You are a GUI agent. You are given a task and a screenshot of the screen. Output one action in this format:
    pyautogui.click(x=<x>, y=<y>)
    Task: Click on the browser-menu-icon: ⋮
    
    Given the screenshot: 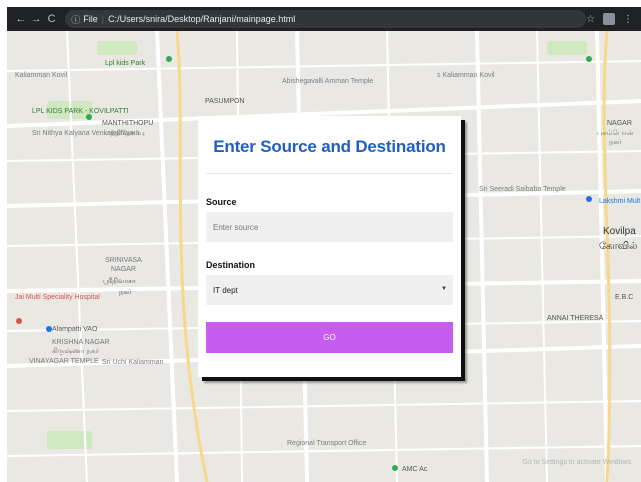 What is the action you would take?
    pyautogui.click(x=628, y=19)
    